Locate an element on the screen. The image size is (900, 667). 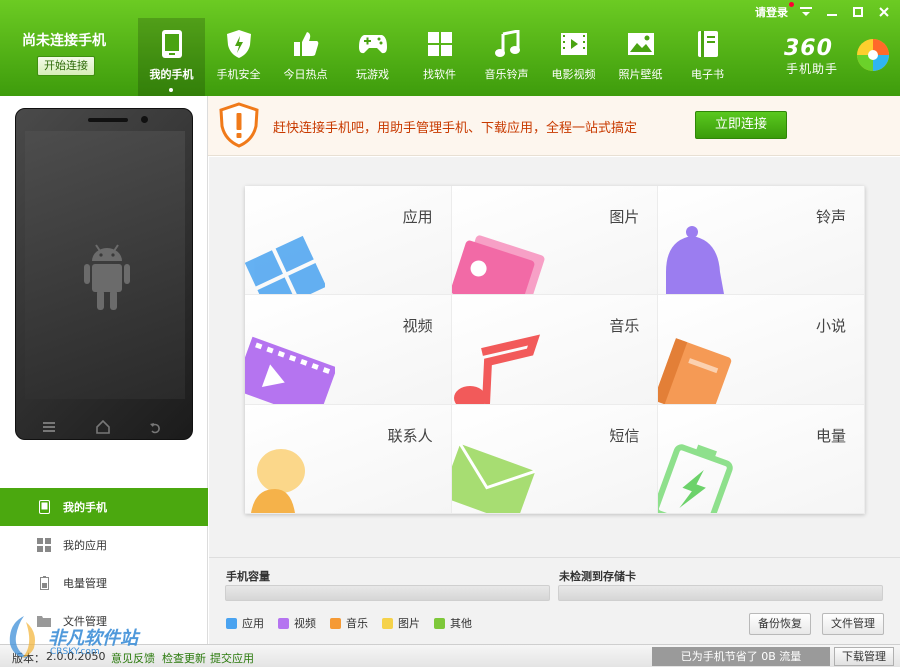
nav-photos-wallpapers: 照片壁纸 is located at coordinates (640, 57).